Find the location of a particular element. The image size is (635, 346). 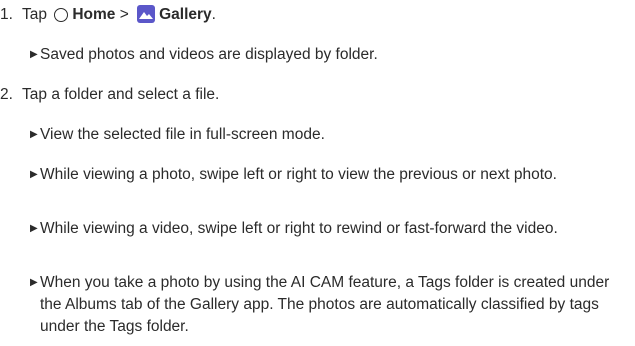

home-label: Home is located at coordinates (94, 14).